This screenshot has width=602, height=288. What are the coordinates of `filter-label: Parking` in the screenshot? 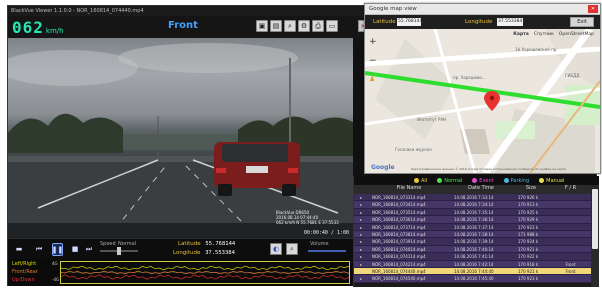 It's located at (520, 180).